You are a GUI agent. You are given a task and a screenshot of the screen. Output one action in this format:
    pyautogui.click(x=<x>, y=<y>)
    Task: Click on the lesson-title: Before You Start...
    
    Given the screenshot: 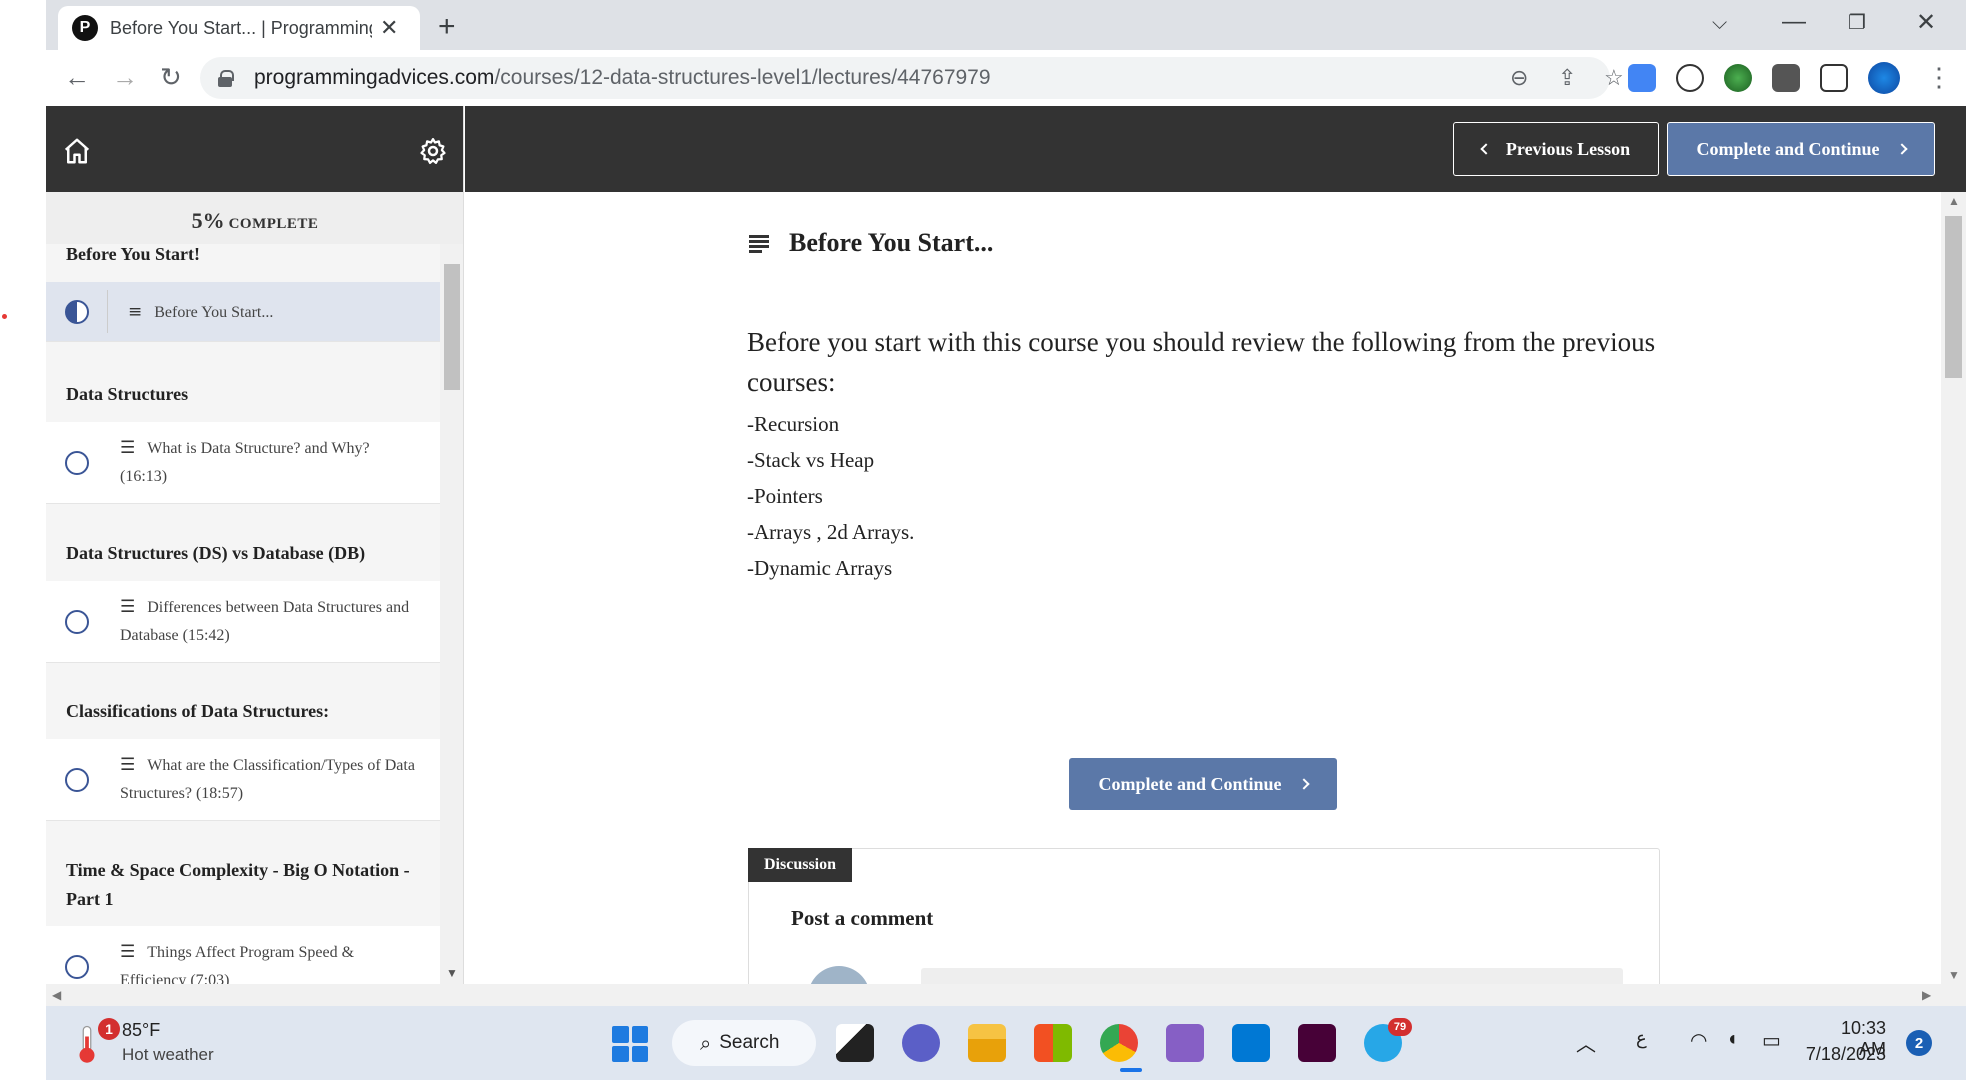 What is the action you would take?
    pyautogui.click(x=871, y=243)
    